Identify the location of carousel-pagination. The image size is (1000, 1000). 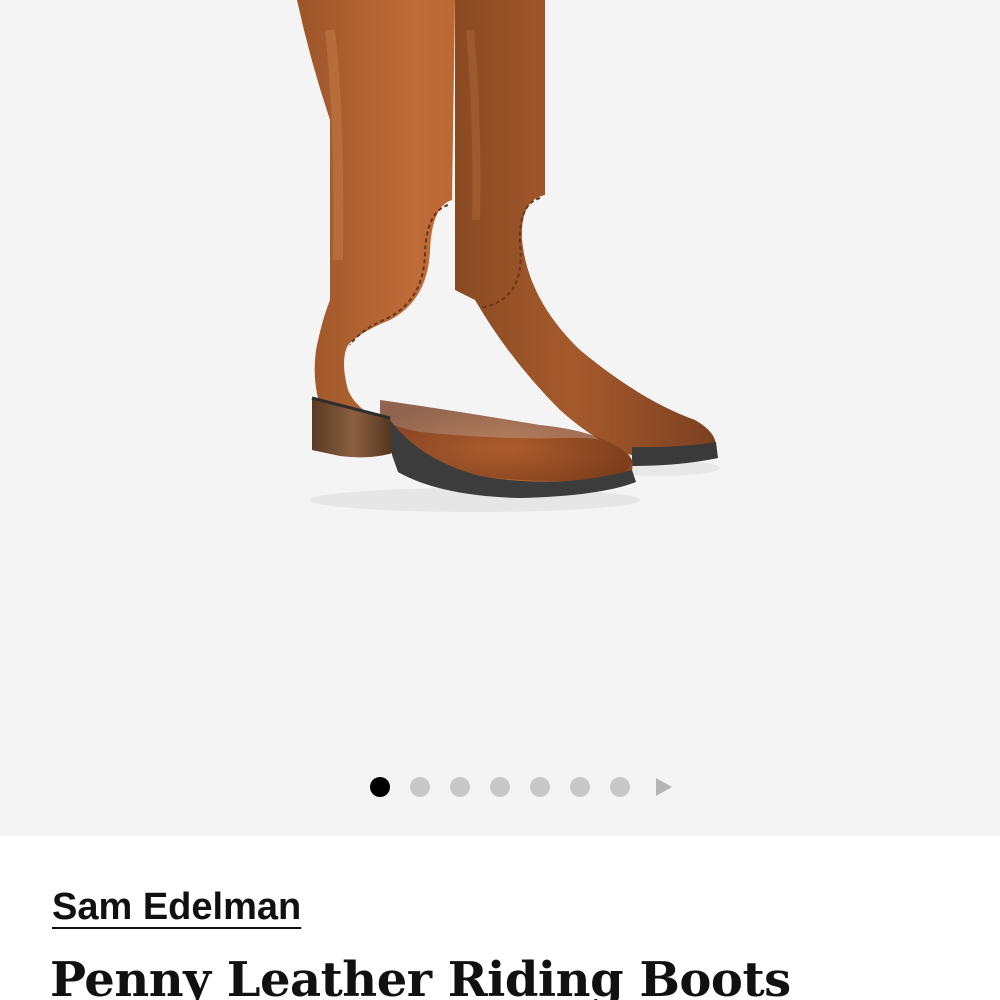
(521, 787).